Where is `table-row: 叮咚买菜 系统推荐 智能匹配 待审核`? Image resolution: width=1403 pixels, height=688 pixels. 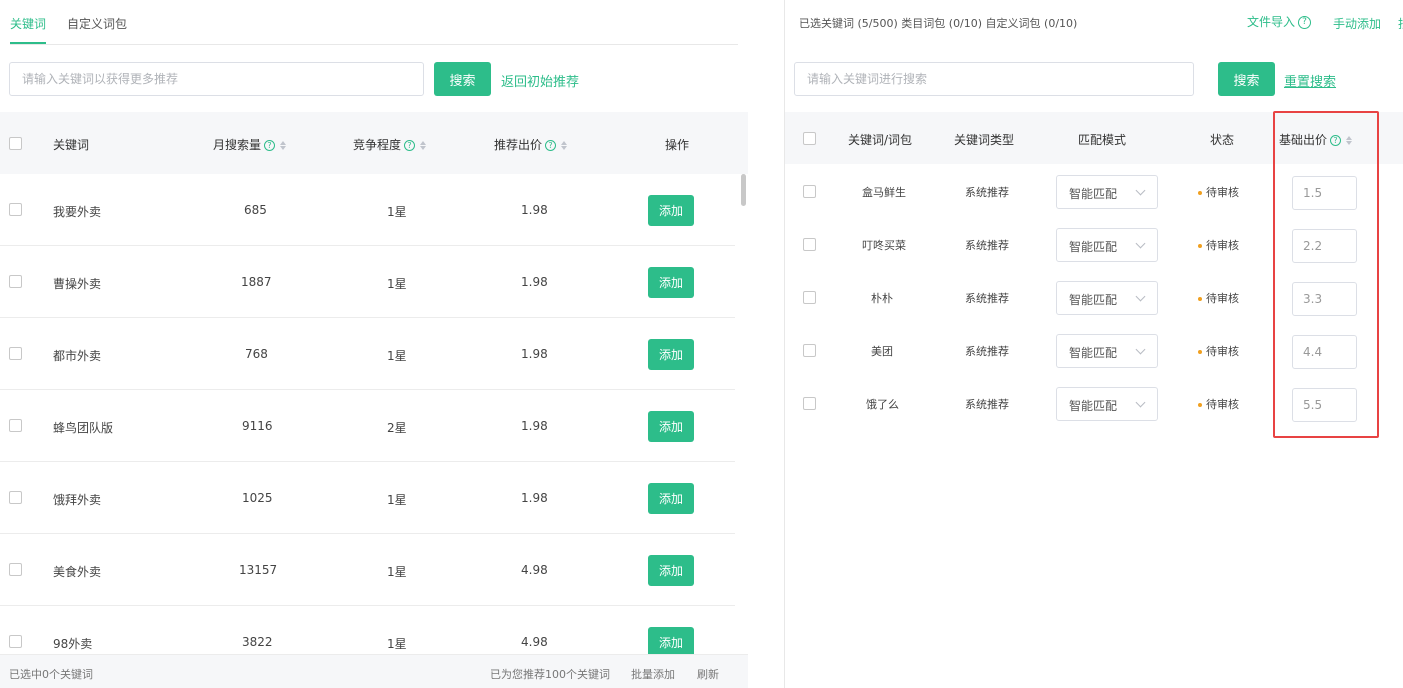
table-row: 叮咚买菜 系统推荐 智能匹配 待审核 is located at coordinates (1094, 244).